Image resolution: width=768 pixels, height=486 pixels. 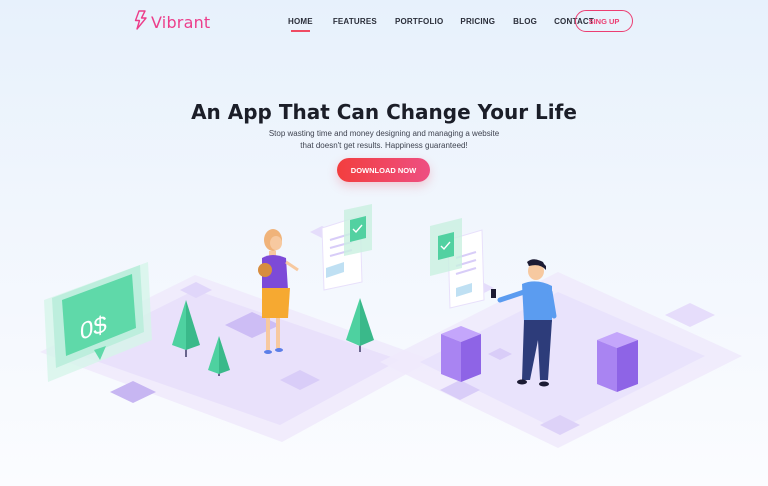 What do you see at coordinates (525, 21) in the screenshot?
I see `nav-item-blog: BLOG` at bounding box center [525, 21].